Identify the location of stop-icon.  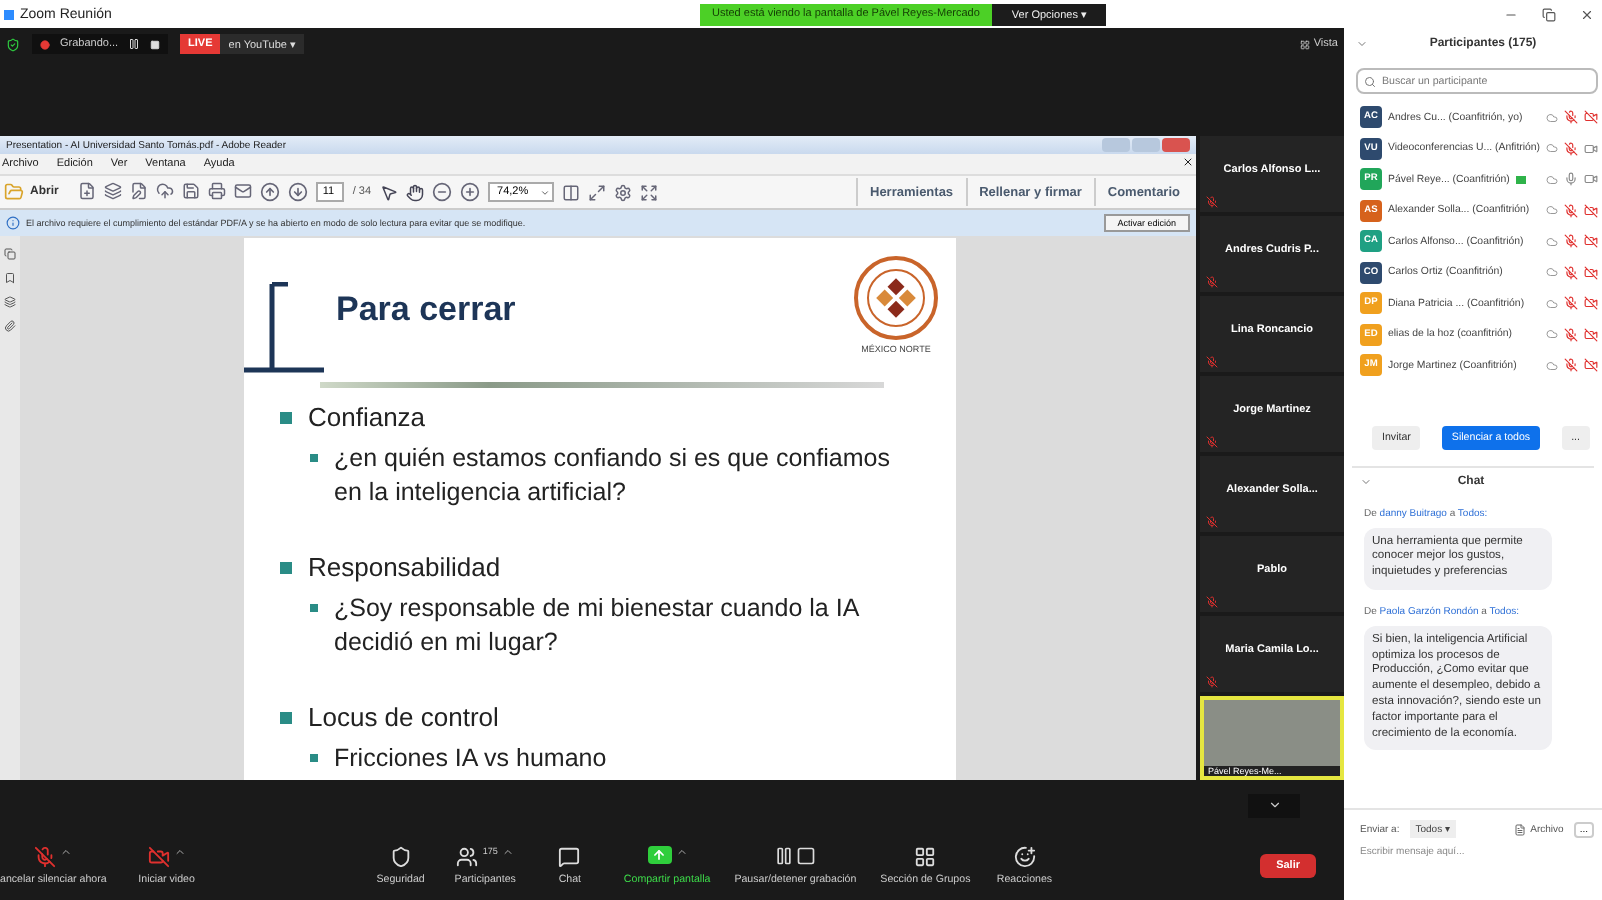
(155, 44).